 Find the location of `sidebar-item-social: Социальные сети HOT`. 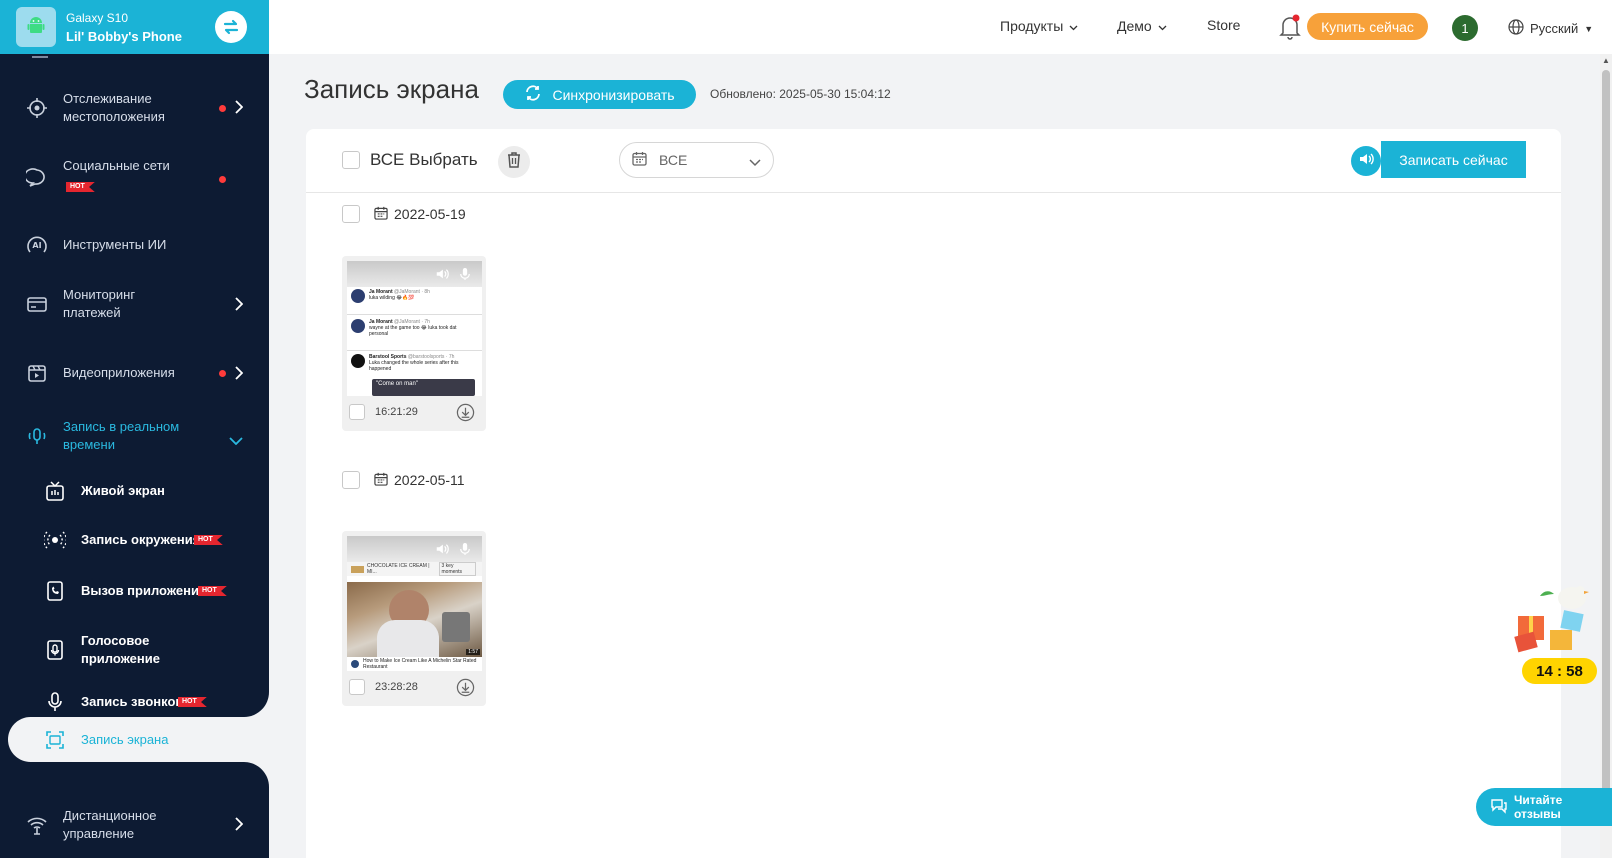

sidebar-item-social: Социальные сети HOT is located at coordinates (134, 177).